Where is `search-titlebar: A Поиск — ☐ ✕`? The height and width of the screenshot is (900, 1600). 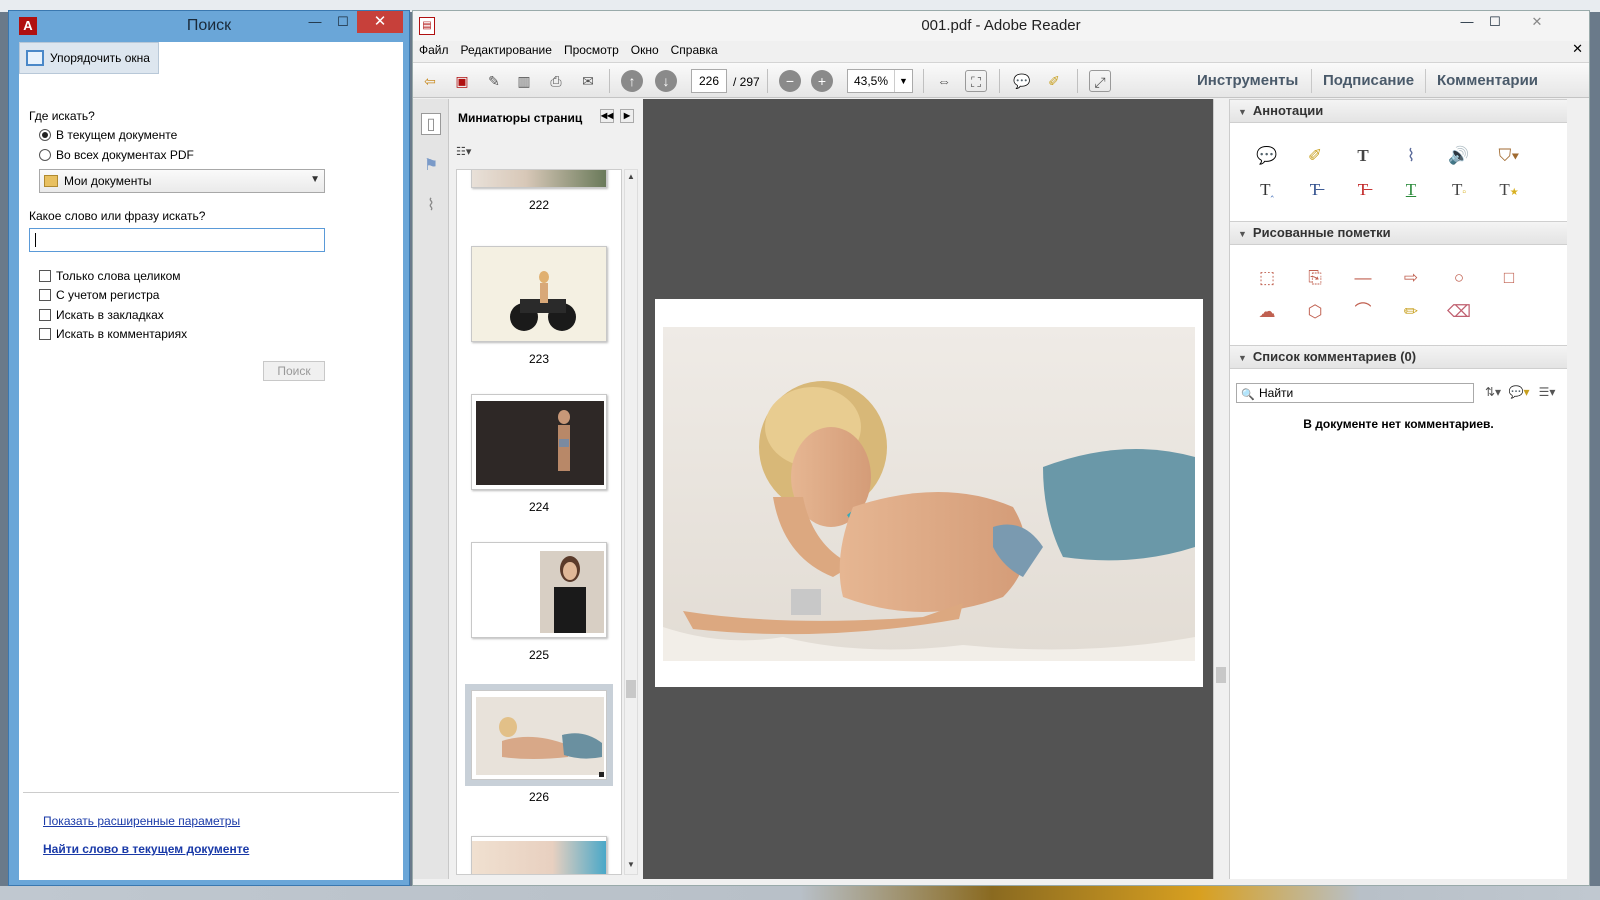
search-titlebar: A Поиск — ☐ ✕ is located at coordinates (209, 26).